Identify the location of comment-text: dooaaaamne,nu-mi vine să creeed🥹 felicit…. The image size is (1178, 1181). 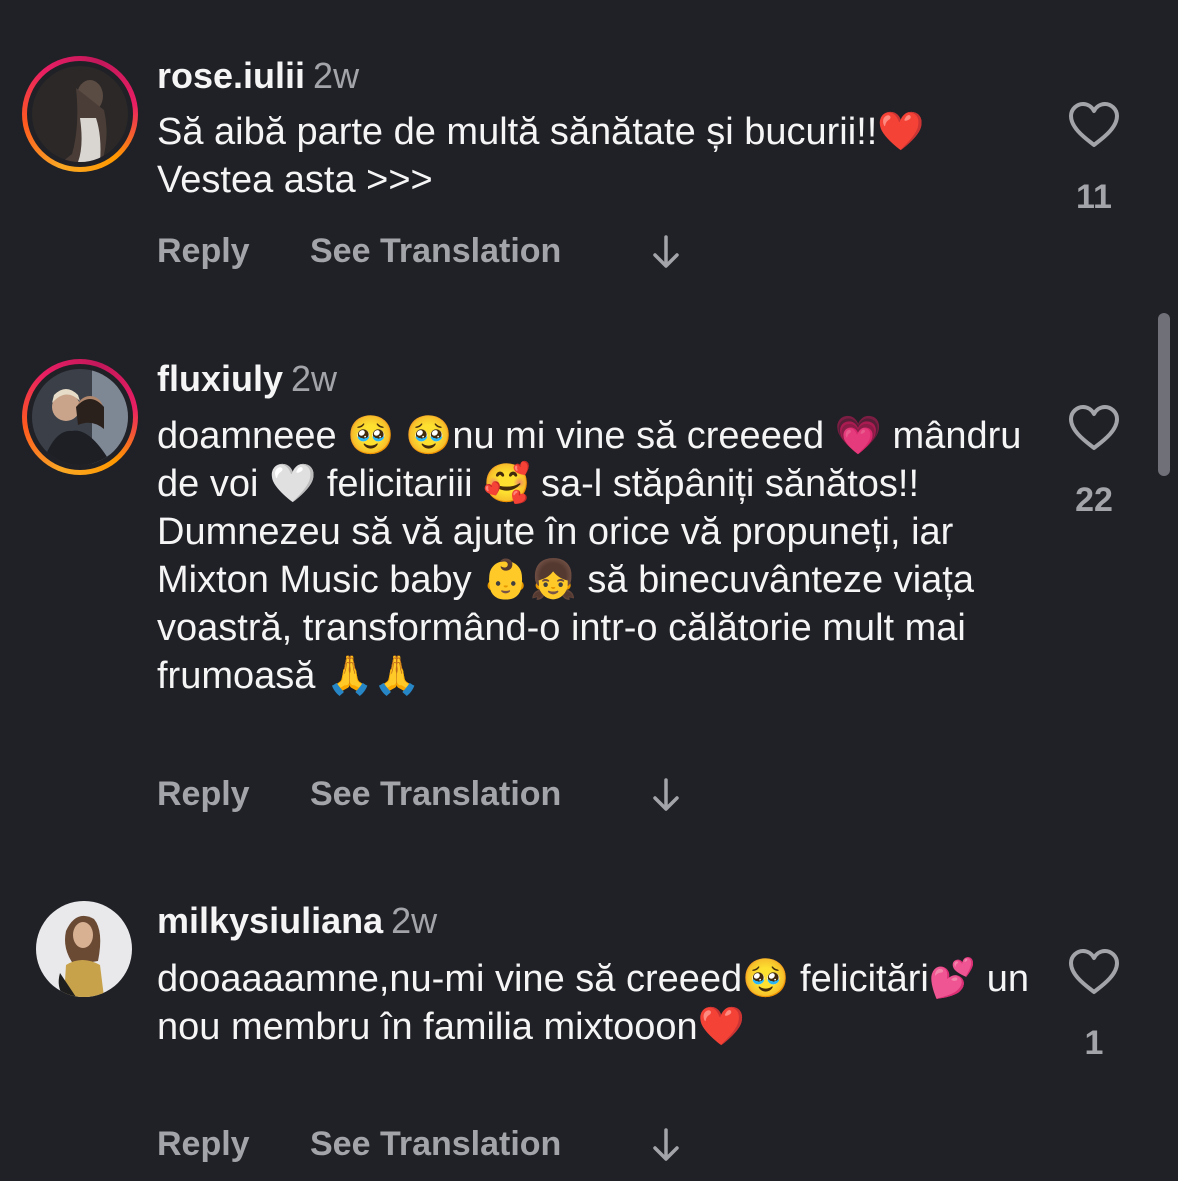
(593, 1003).